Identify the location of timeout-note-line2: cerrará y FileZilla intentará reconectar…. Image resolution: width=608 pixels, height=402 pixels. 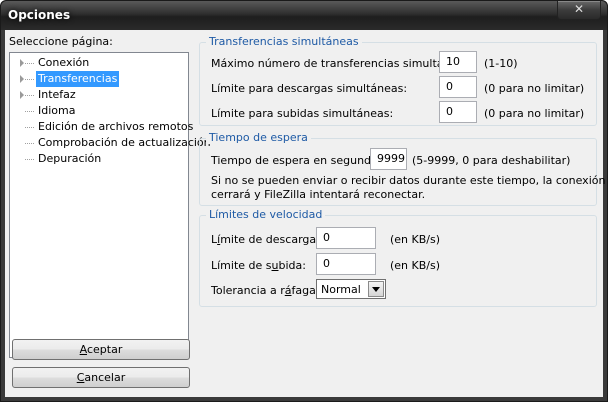
(318, 194).